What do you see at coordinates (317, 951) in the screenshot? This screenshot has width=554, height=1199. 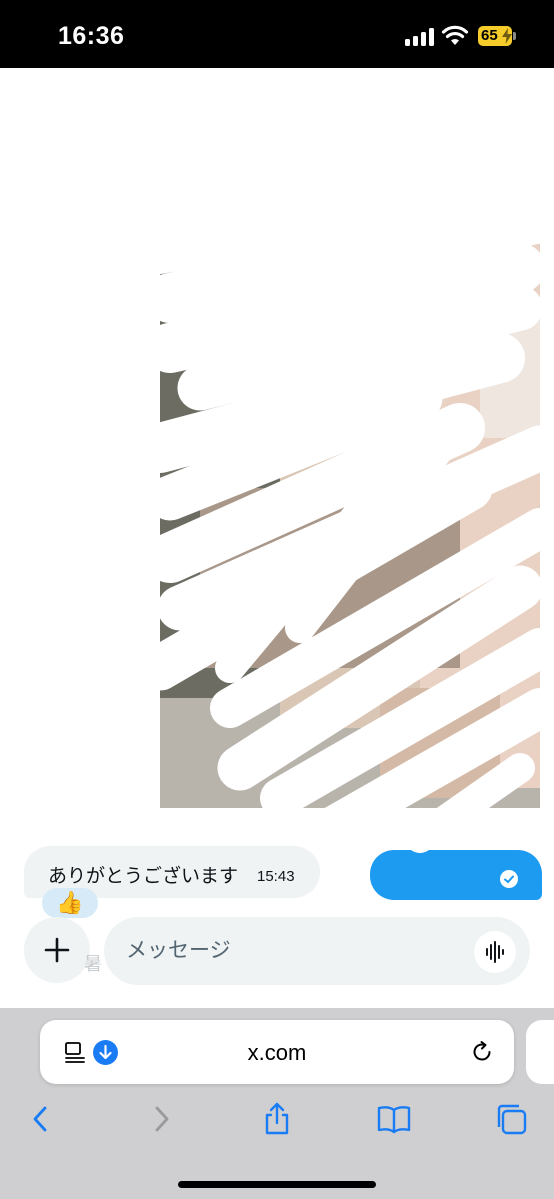 I see `message-input` at bounding box center [317, 951].